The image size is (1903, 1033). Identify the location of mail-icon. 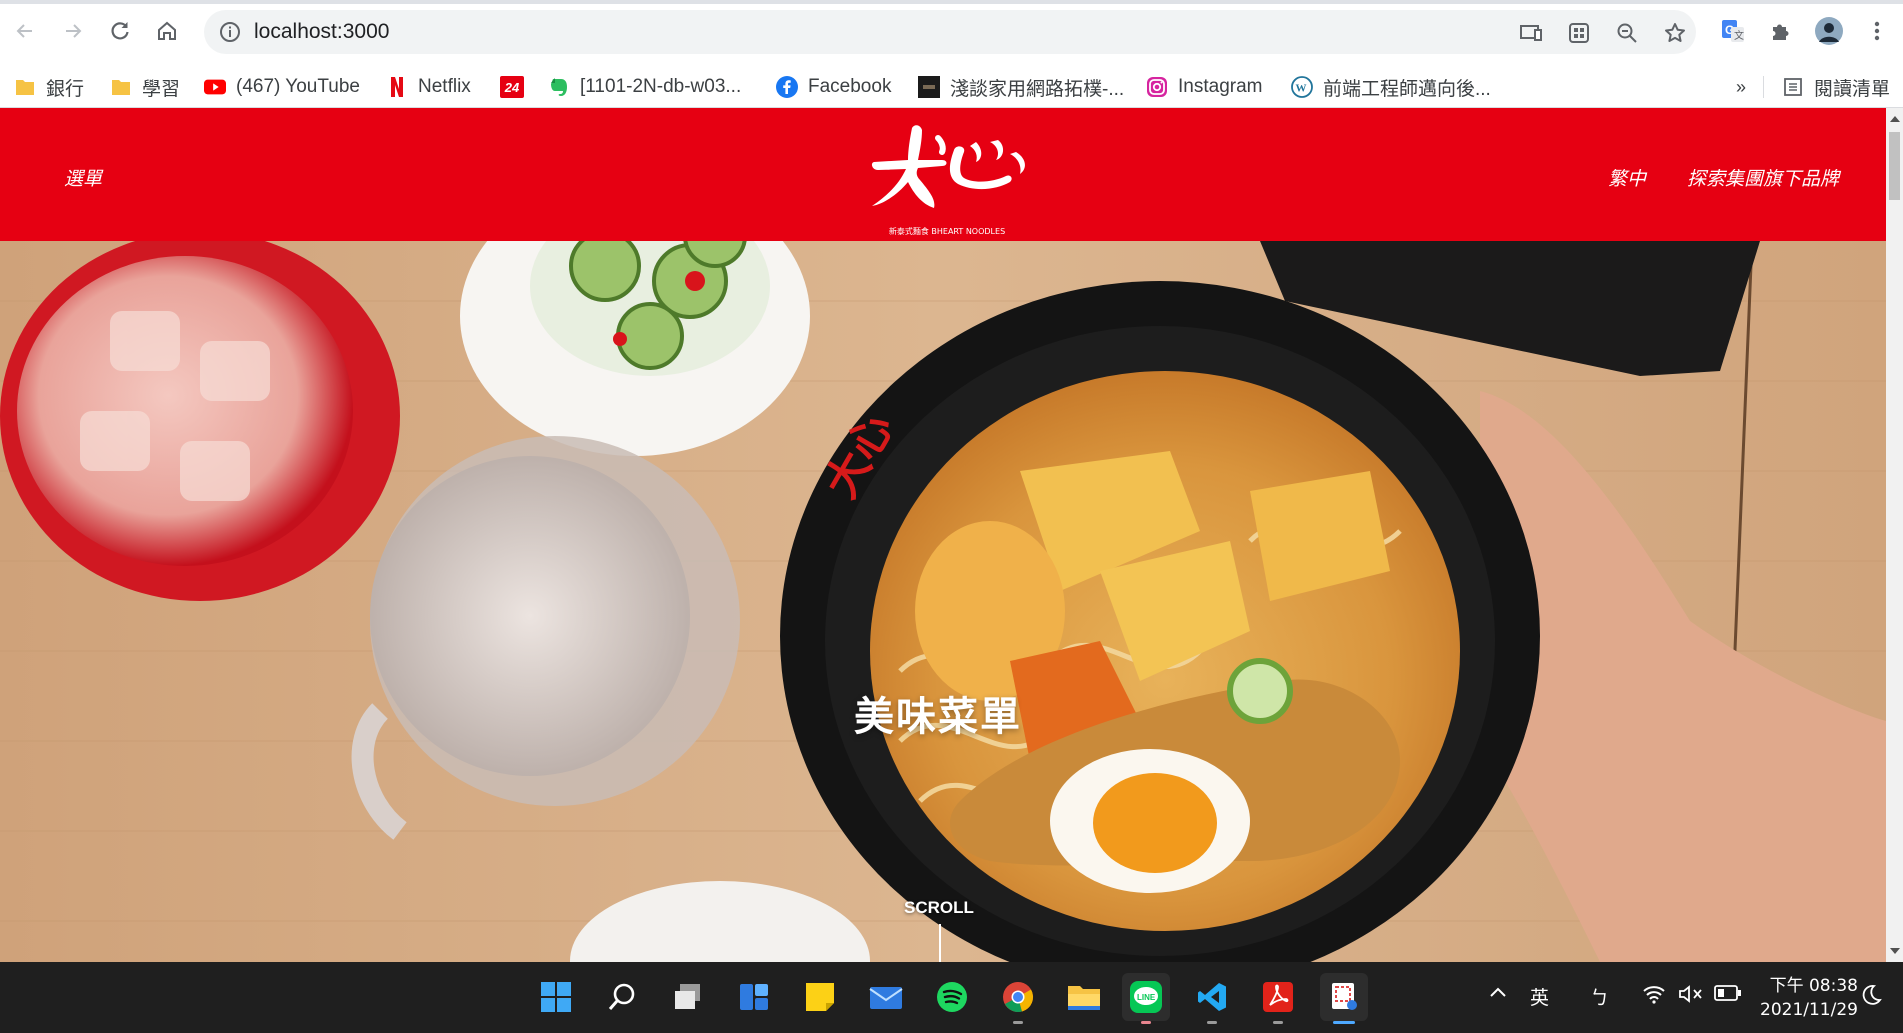
(886, 997).